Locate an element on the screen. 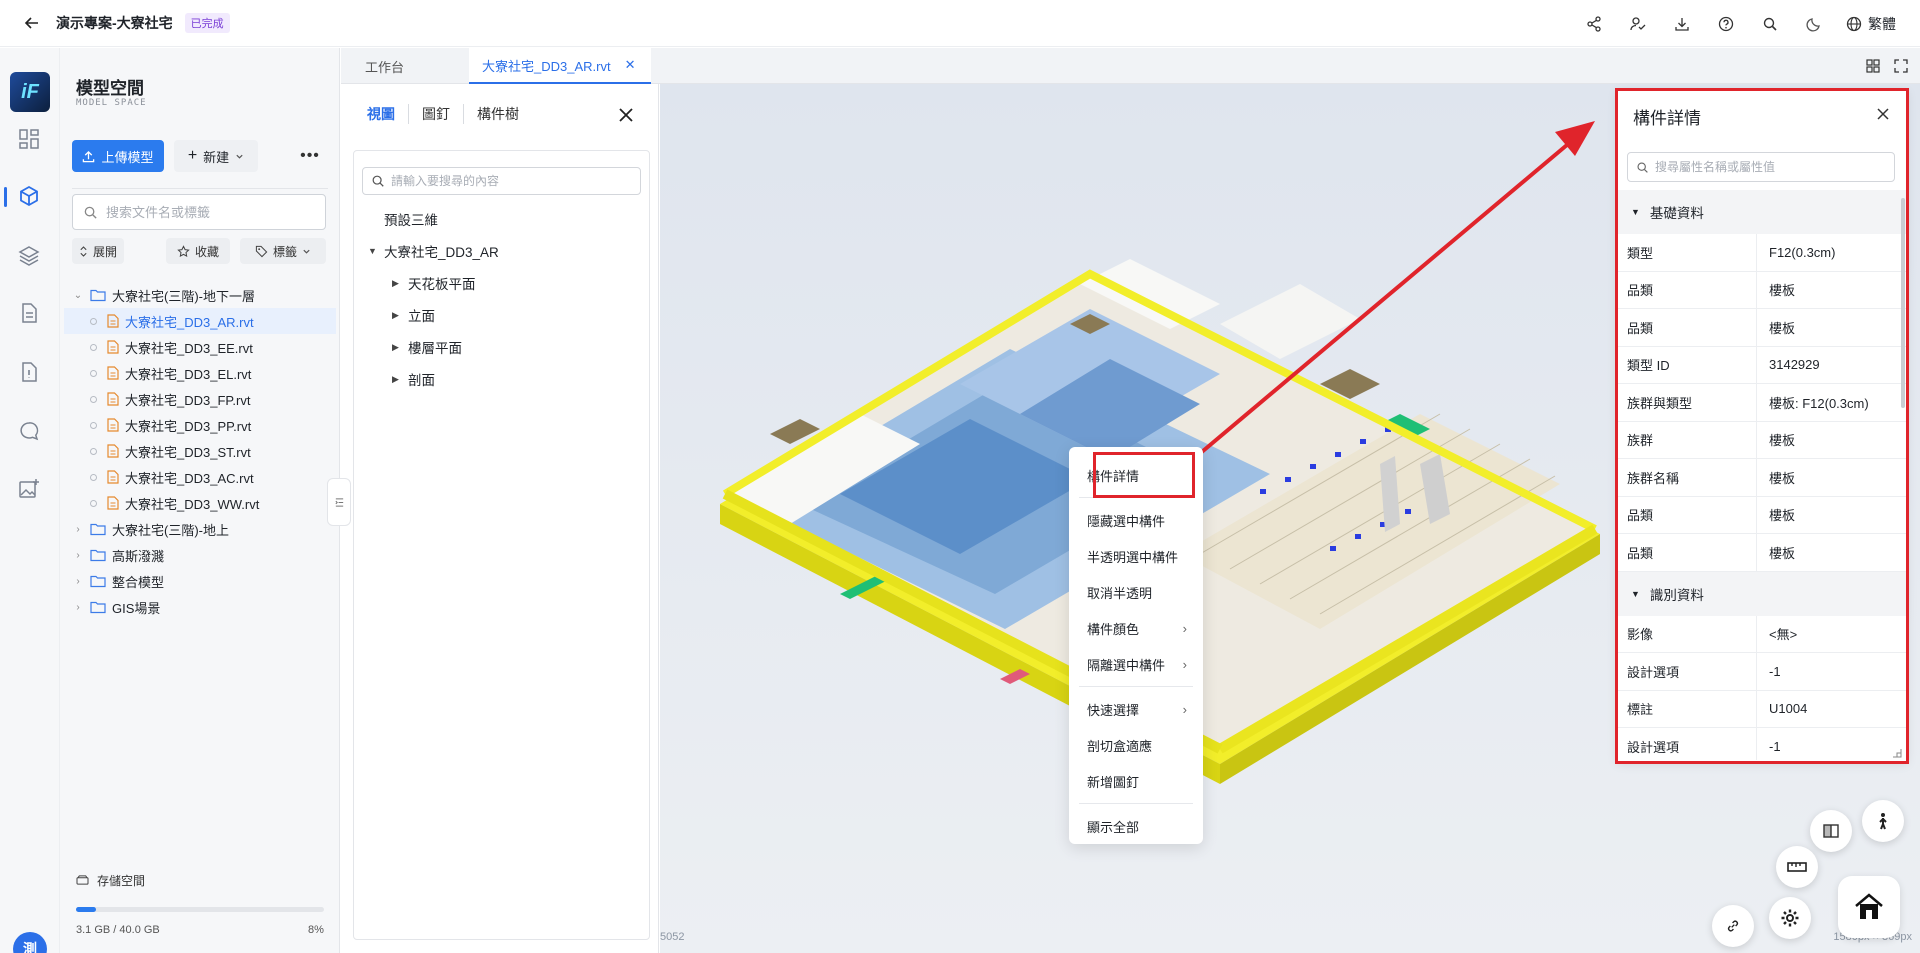  tree-folder-label: 整合模型 is located at coordinates (138, 582).